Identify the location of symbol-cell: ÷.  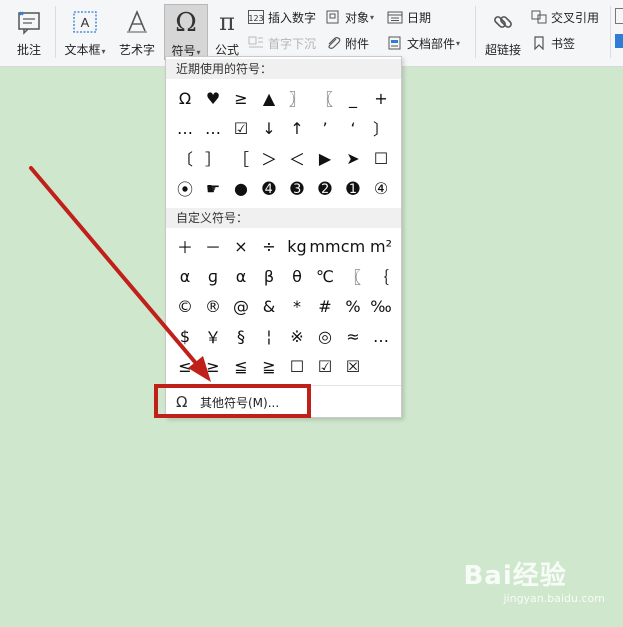
(269, 246).